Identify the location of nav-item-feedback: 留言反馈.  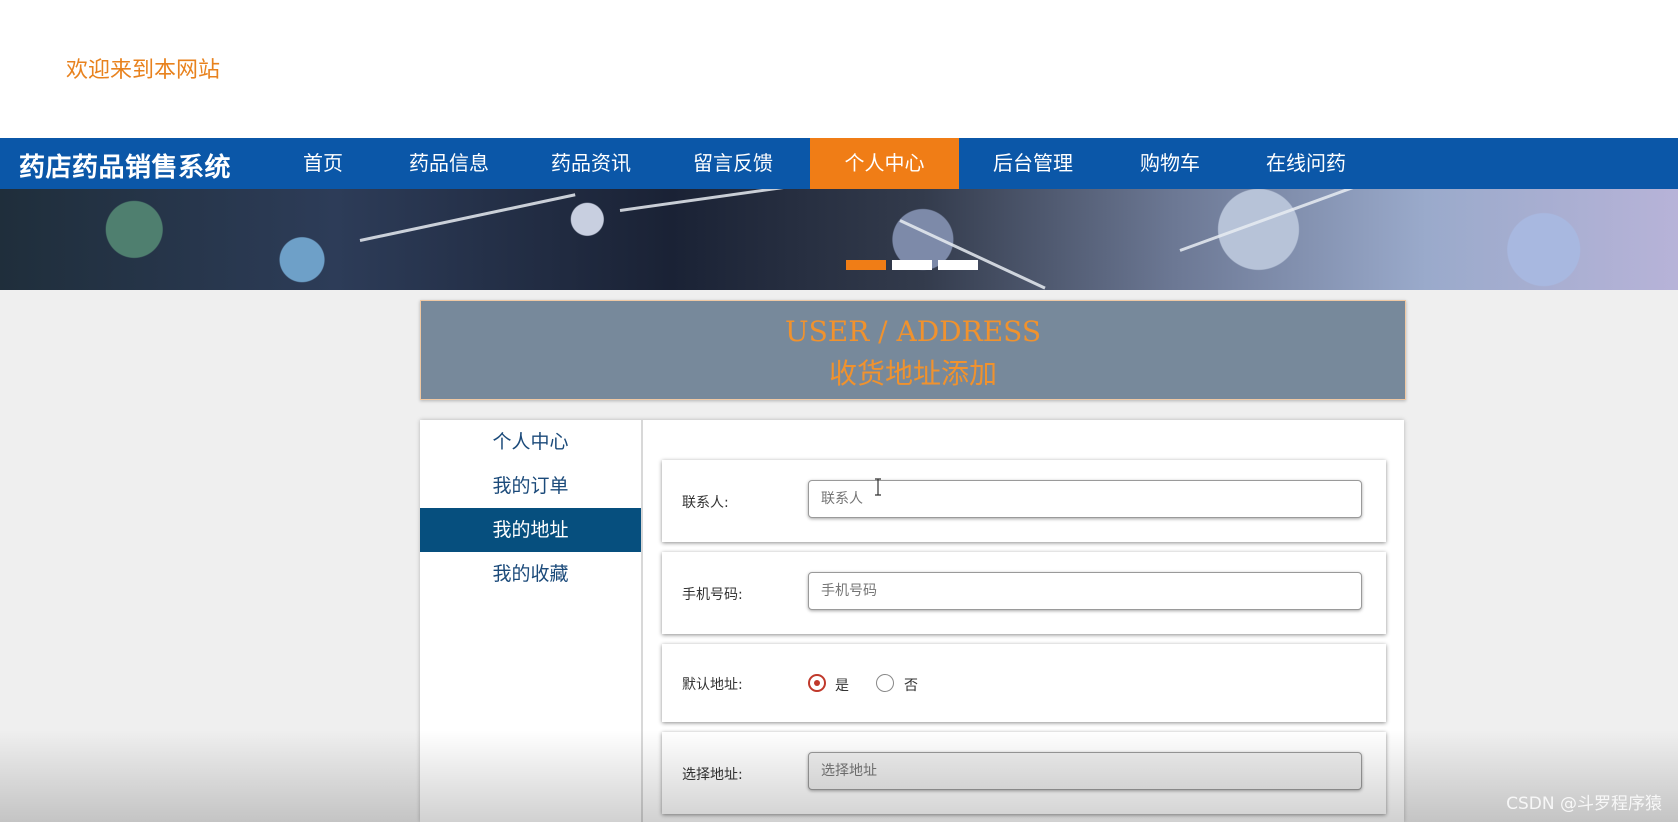
(733, 163).